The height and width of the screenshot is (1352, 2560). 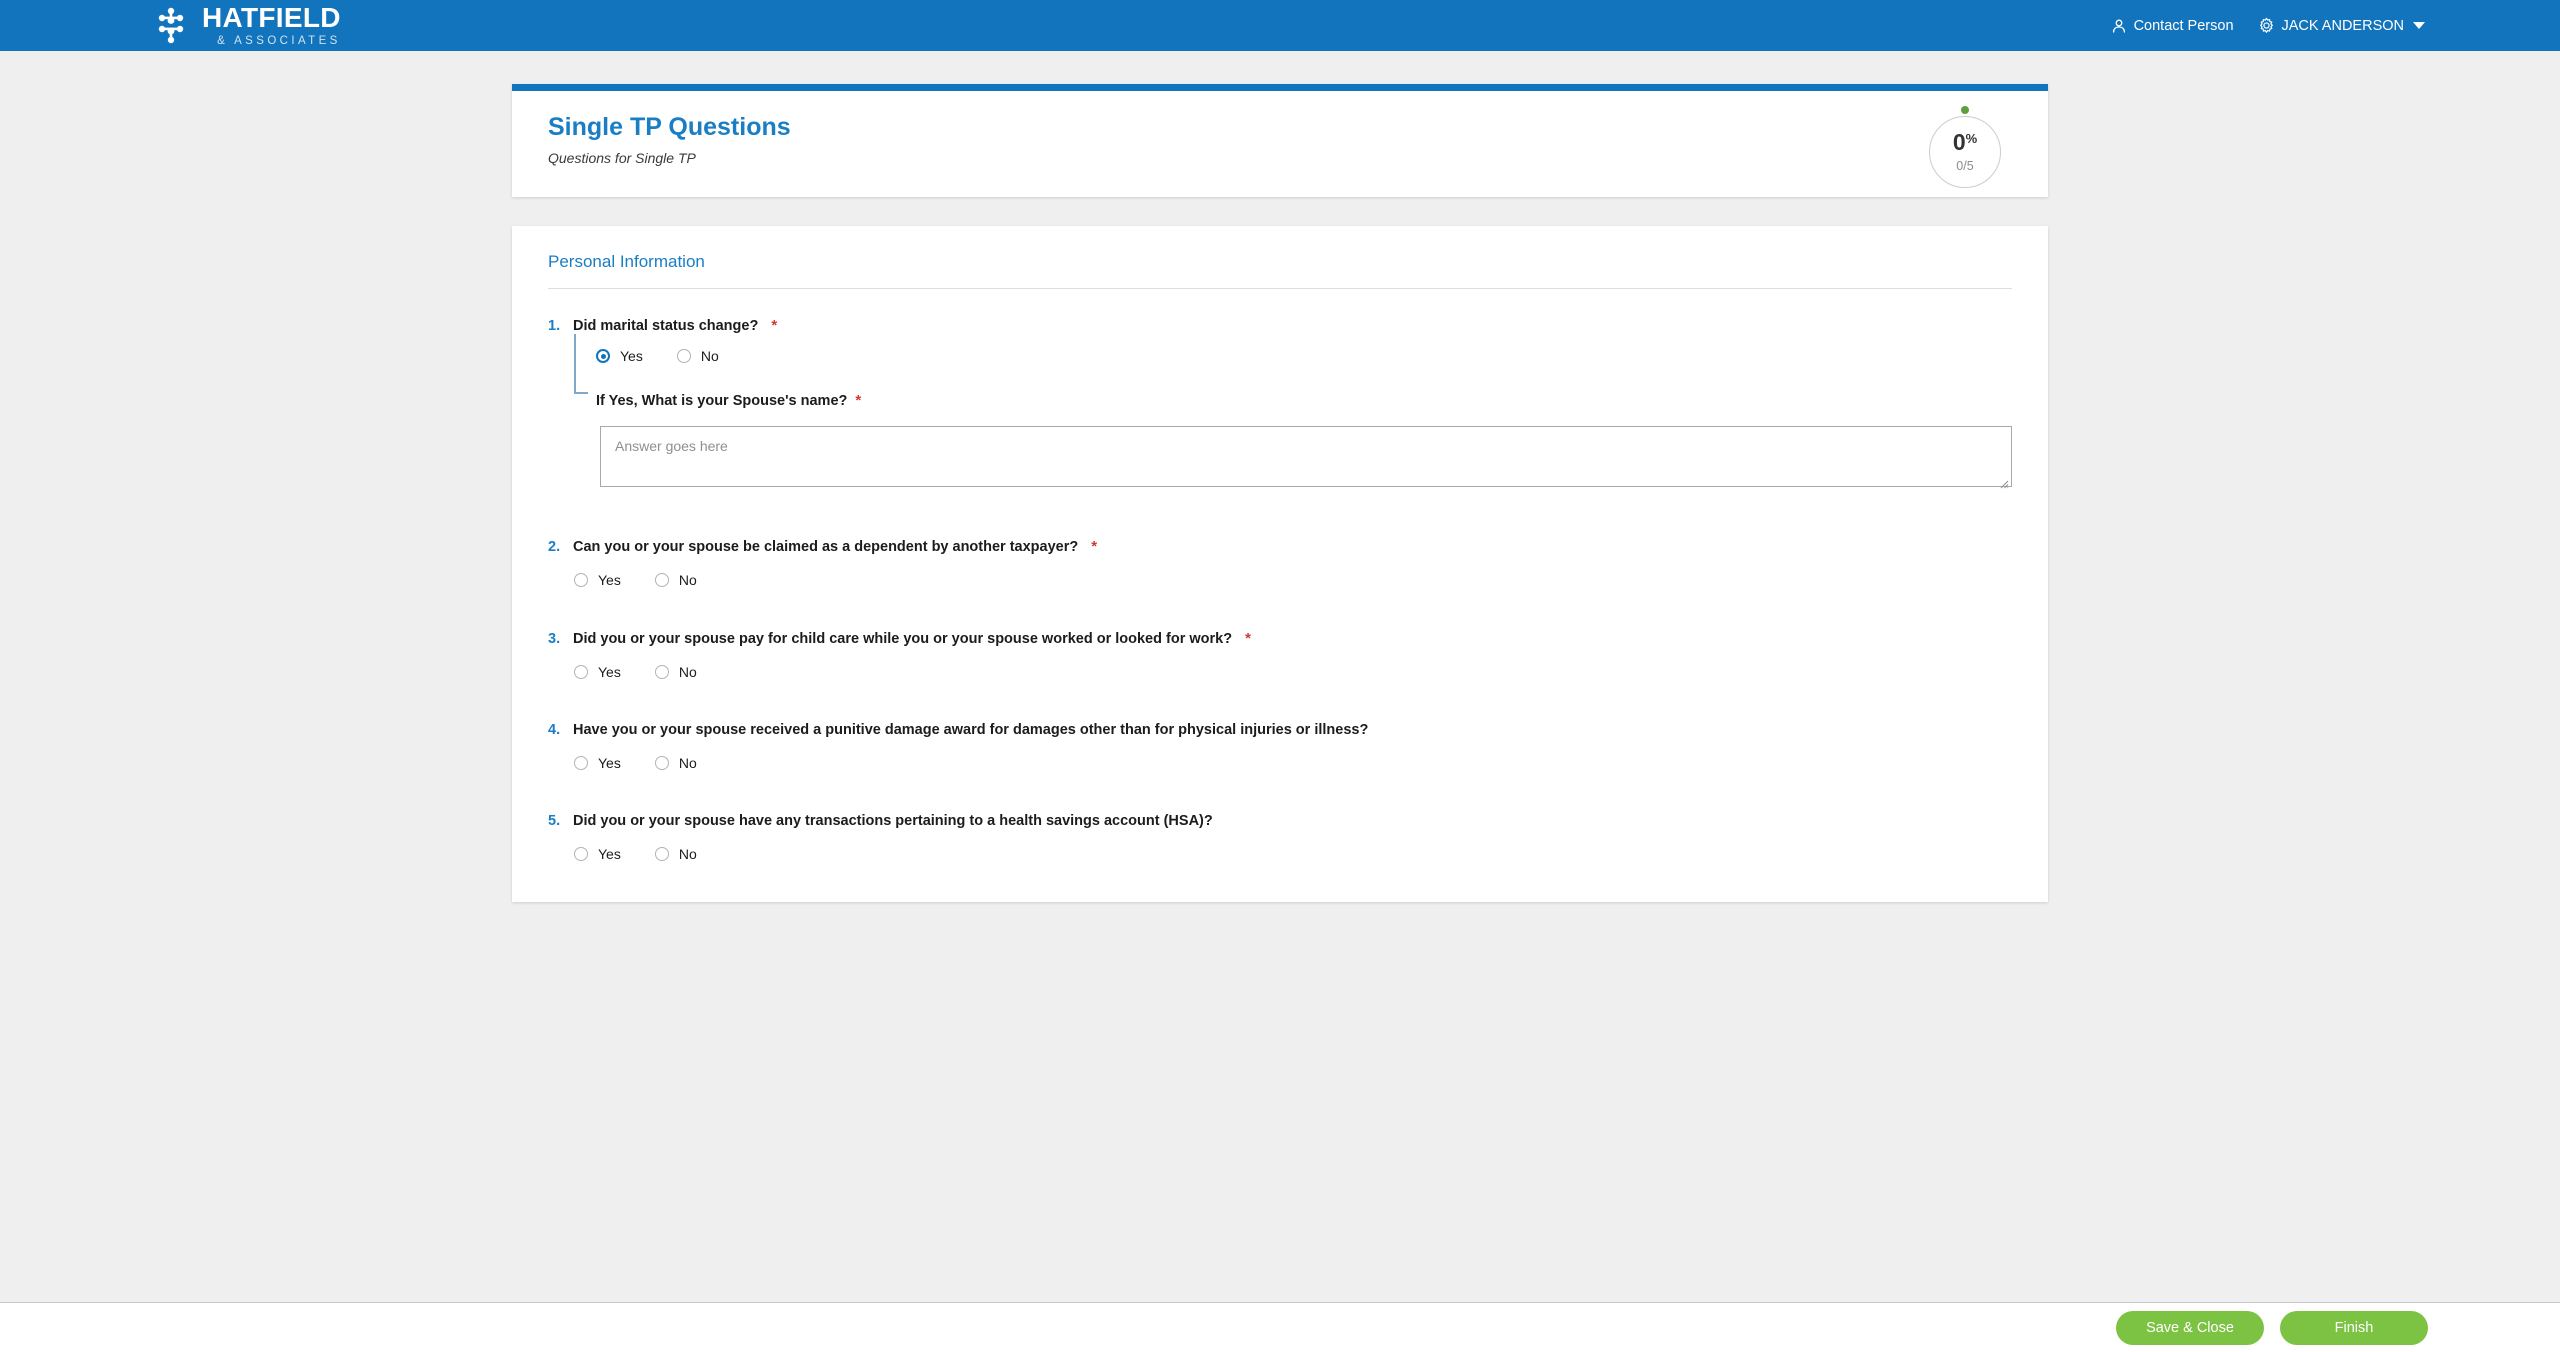 What do you see at coordinates (279, 41) in the screenshot?
I see `brand-tagline: & ASSOCIATES` at bounding box center [279, 41].